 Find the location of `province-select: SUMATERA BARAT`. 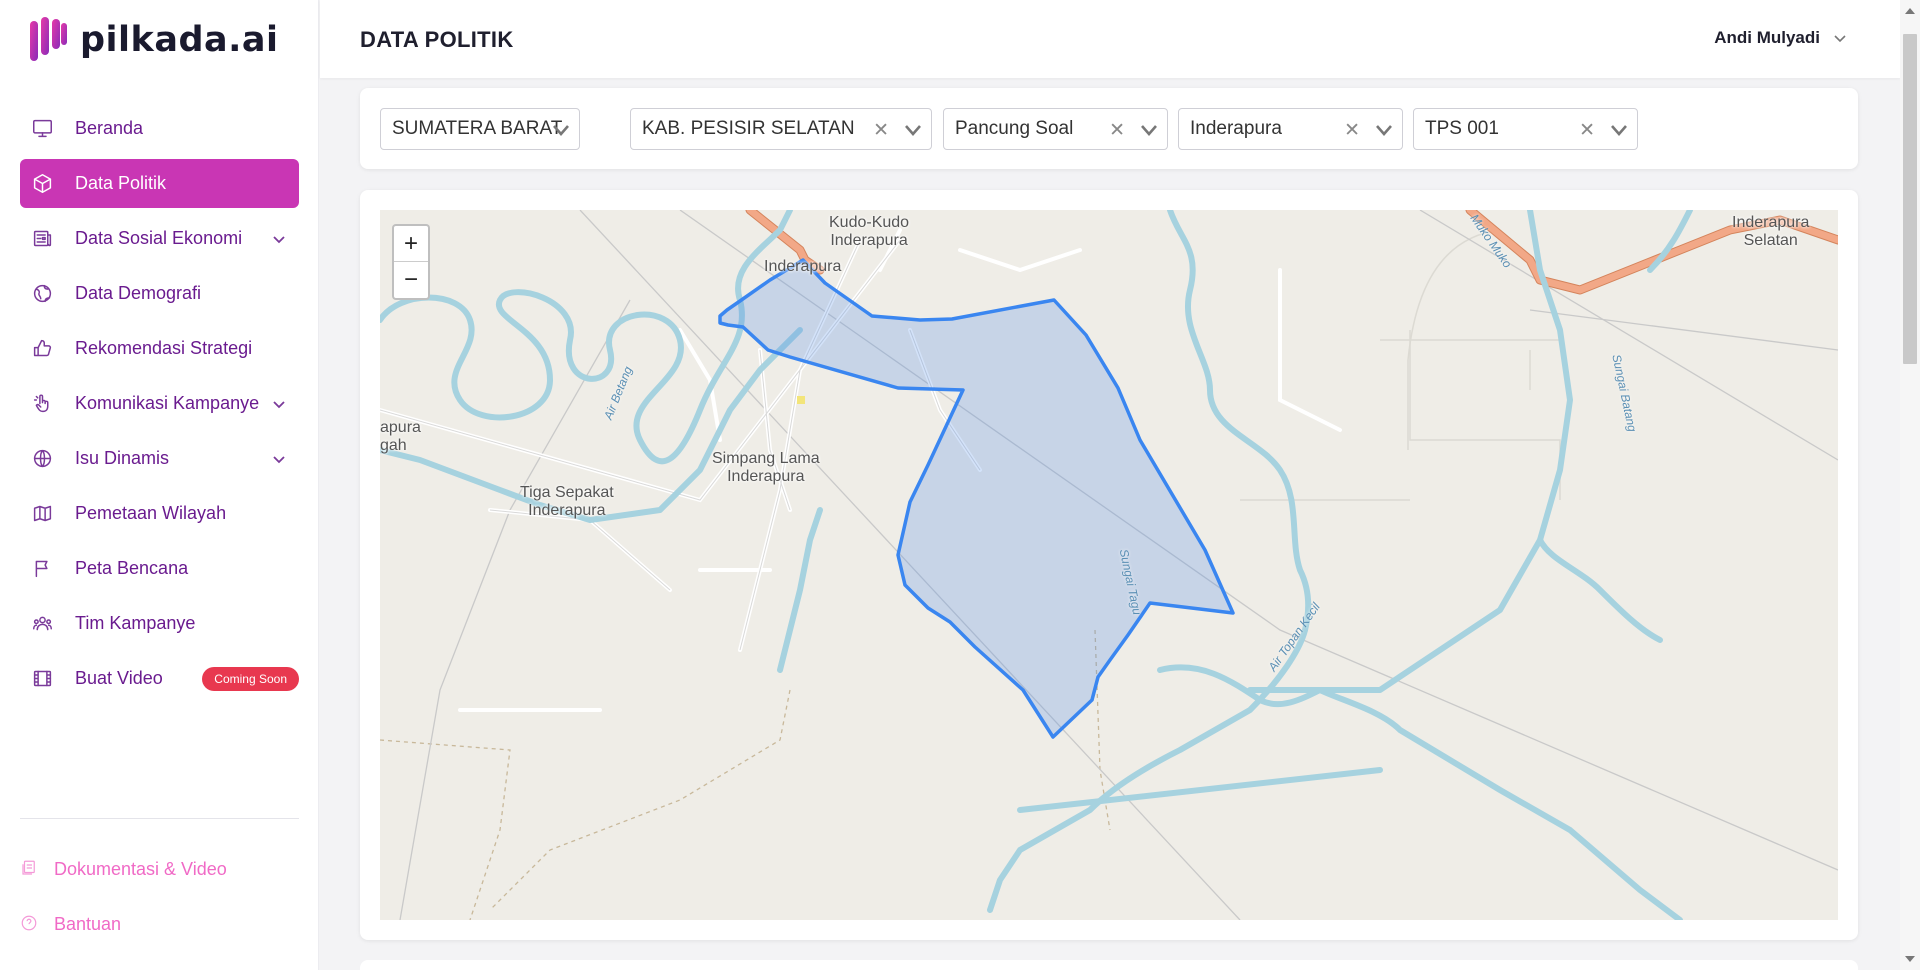

province-select: SUMATERA BARAT is located at coordinates (480, 129).